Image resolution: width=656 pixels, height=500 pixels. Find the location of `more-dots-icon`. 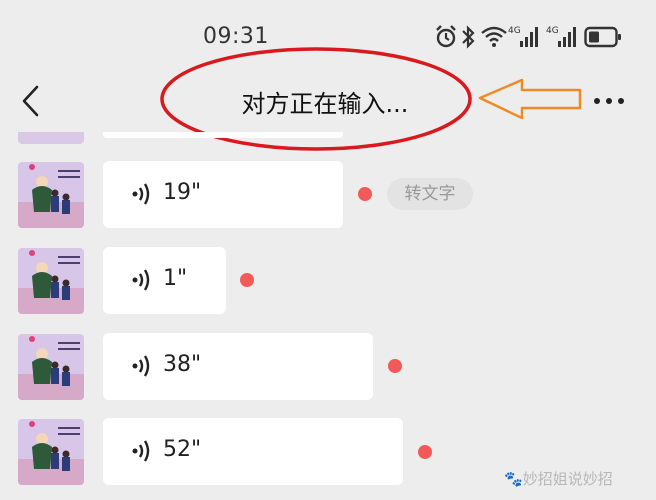

more-dots-icon is located at coordinates (609, 101).